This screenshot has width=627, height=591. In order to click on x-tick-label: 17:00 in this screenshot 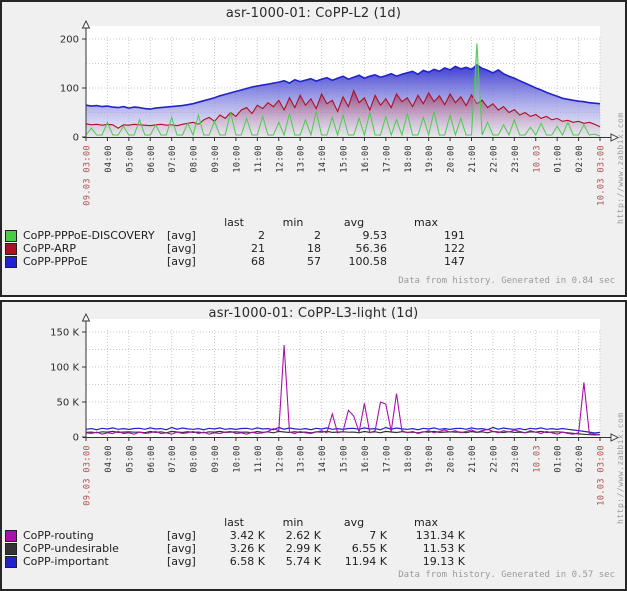, I will do `click(387, 159)`.